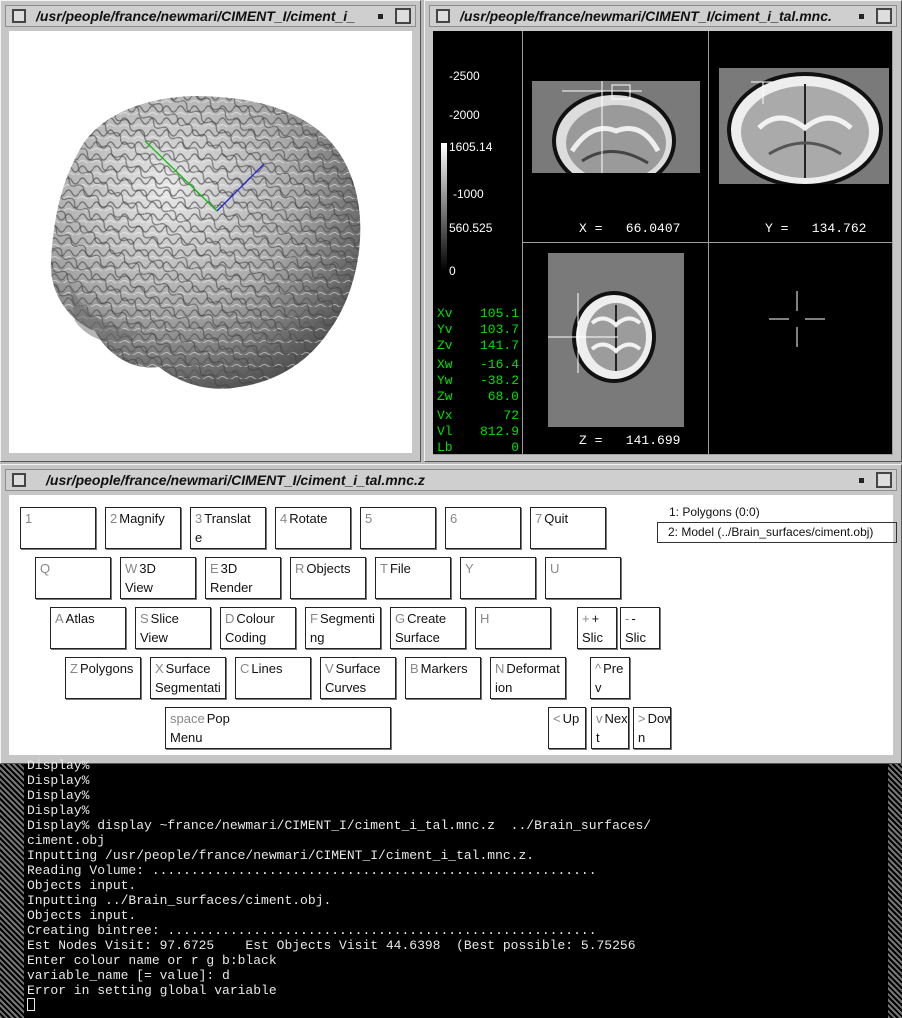 Image resolution: width=902 pixels, height=1018 pixels. I want to click on pop-menu-button: space Pop Menu, so click(278, 728).